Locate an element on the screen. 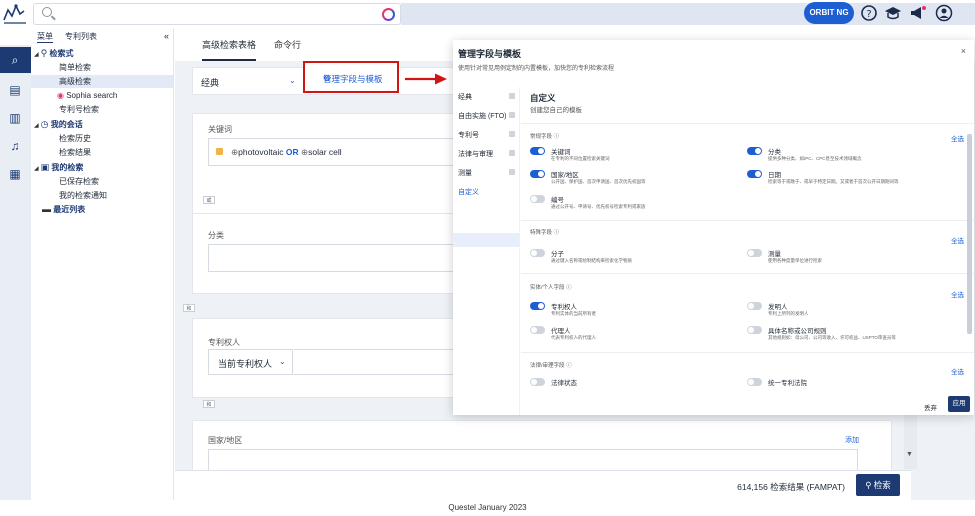  tree-item-patent-number-search: 专利号检索 is located at coordinates (79, 109).